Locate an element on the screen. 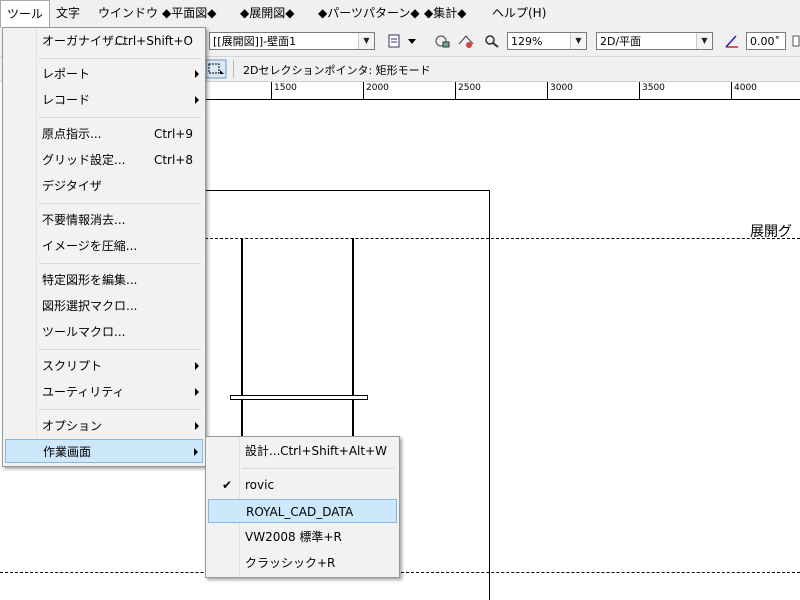  angle-field: 0.00˚ is located at coordinates (766, 41).